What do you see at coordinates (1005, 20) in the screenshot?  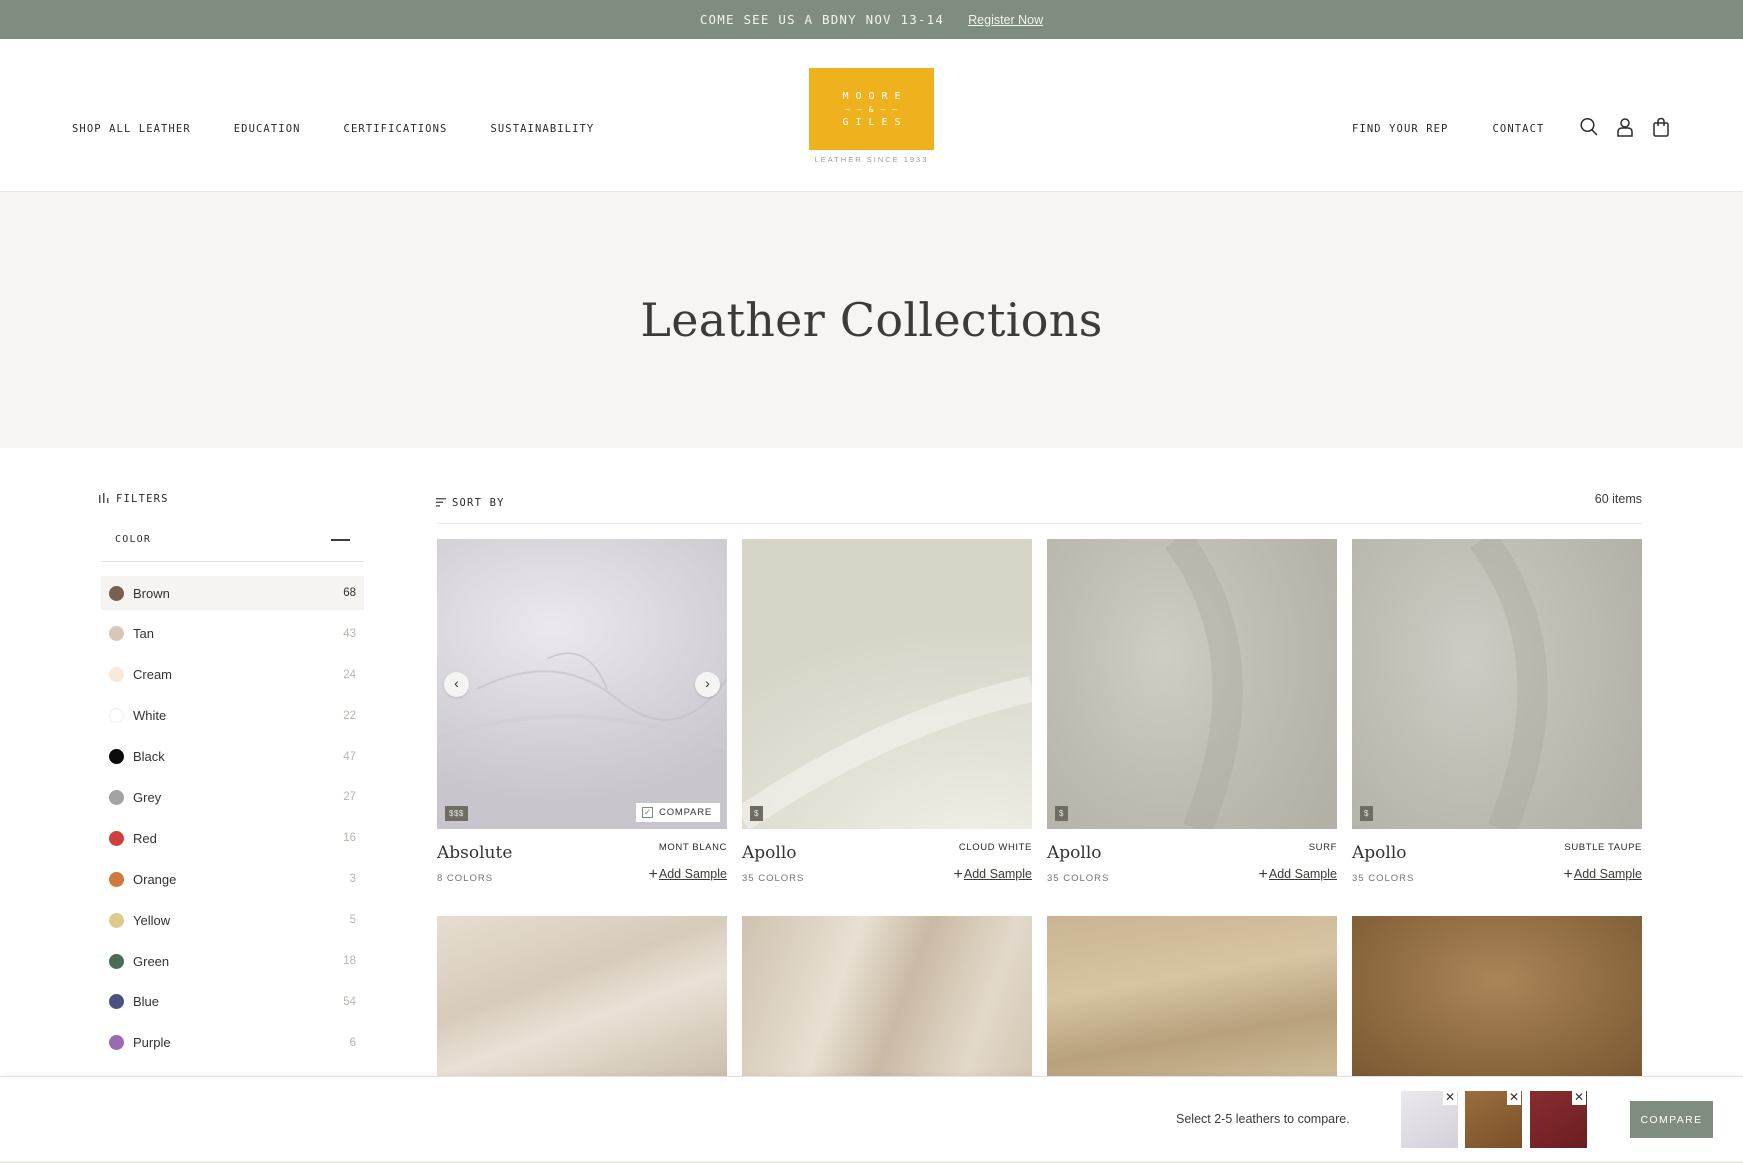 I see `register-now-link: Register Now` at bounding box center [1005, 20].